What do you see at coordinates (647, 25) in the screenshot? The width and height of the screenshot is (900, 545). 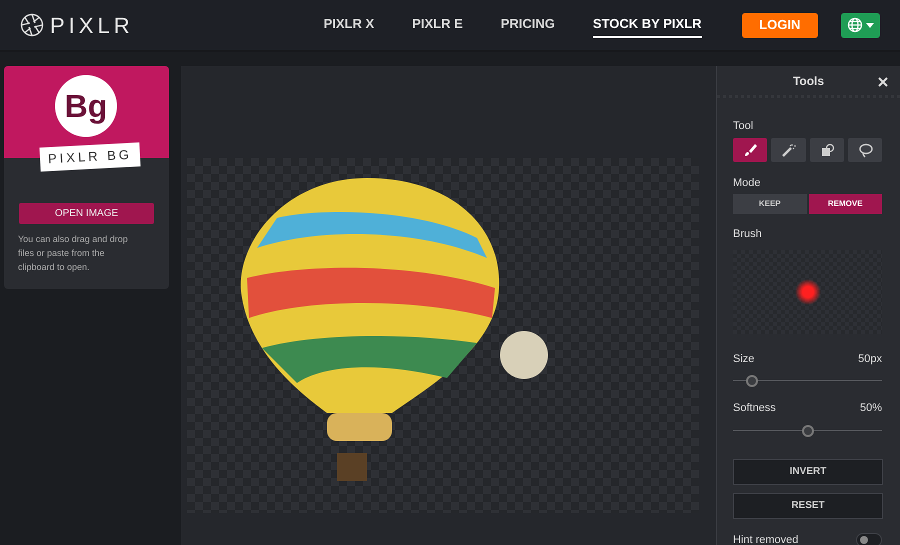 I see `nav-link: STOCK BY PIXLR` at bounding box center [647, 25].